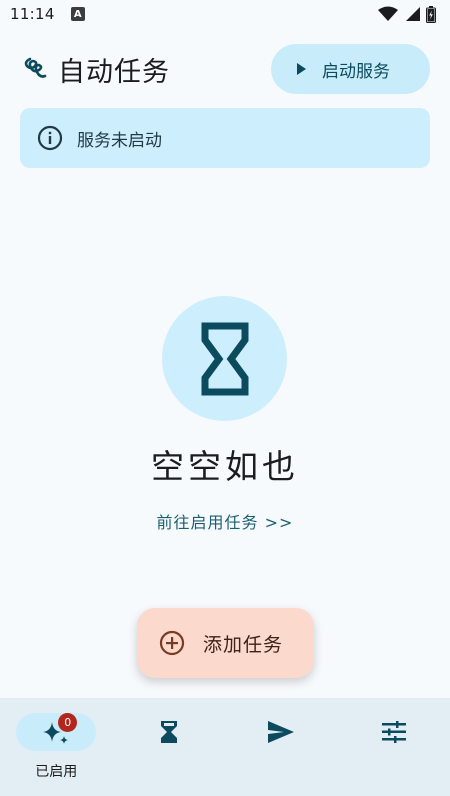  Describe the element at coordinates (68, 722) in the screenshot. I see `enabled-count-badge: 0` at that location.